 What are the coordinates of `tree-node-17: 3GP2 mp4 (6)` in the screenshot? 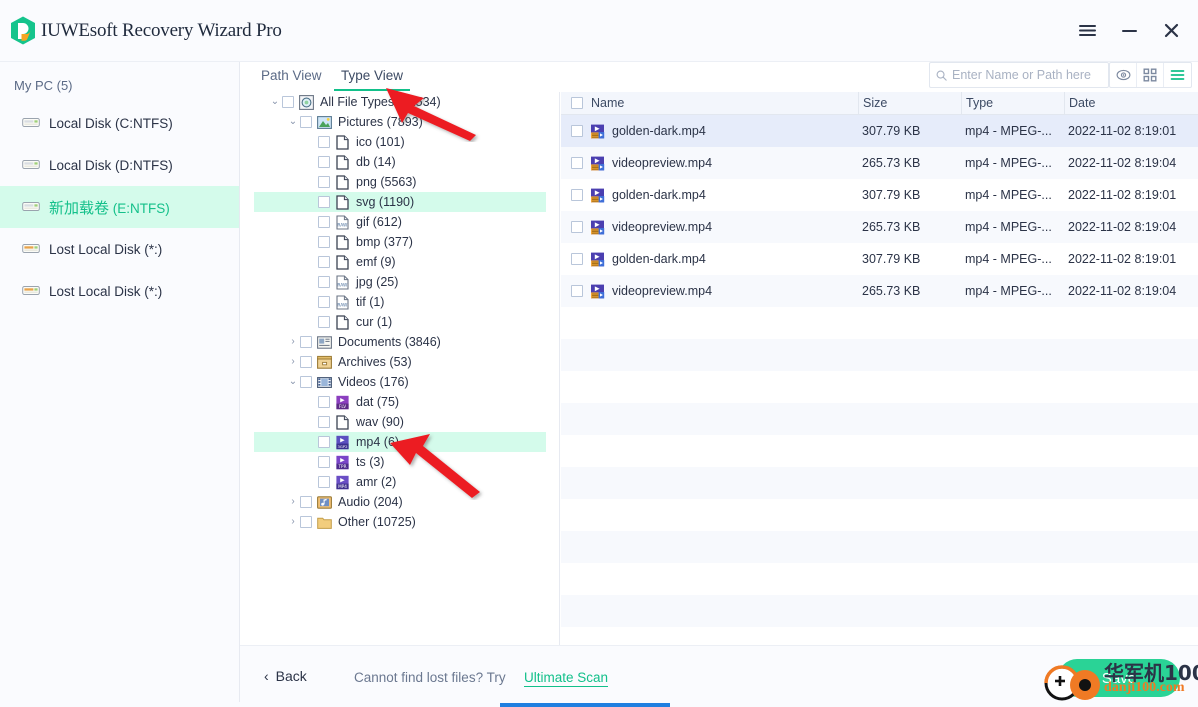 It's located at (400, 442).